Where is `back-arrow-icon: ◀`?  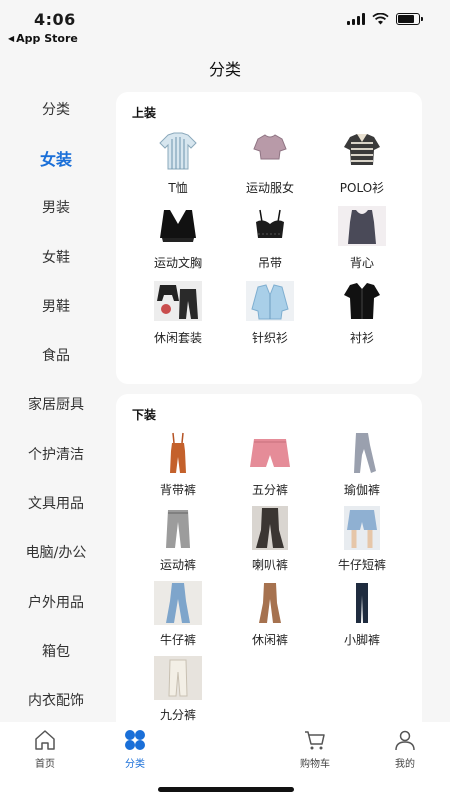
back-arrow-icon: ◀ is located at coordinates (11, 38).